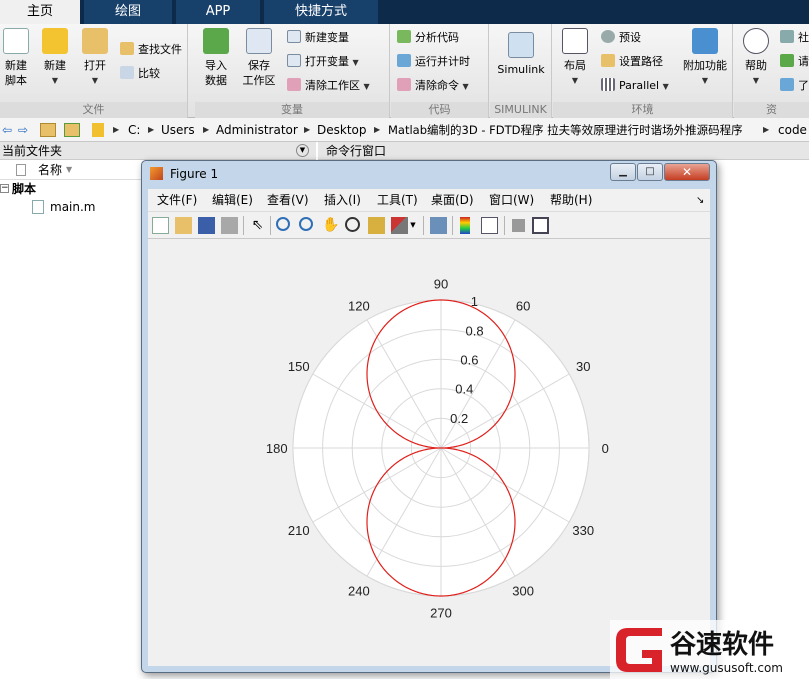 The height and width of the screenshot is (679, 809). Describe the element at coordinates (55, 58) in the screenshot. I see `new-button: 新建 ▼` at that location.